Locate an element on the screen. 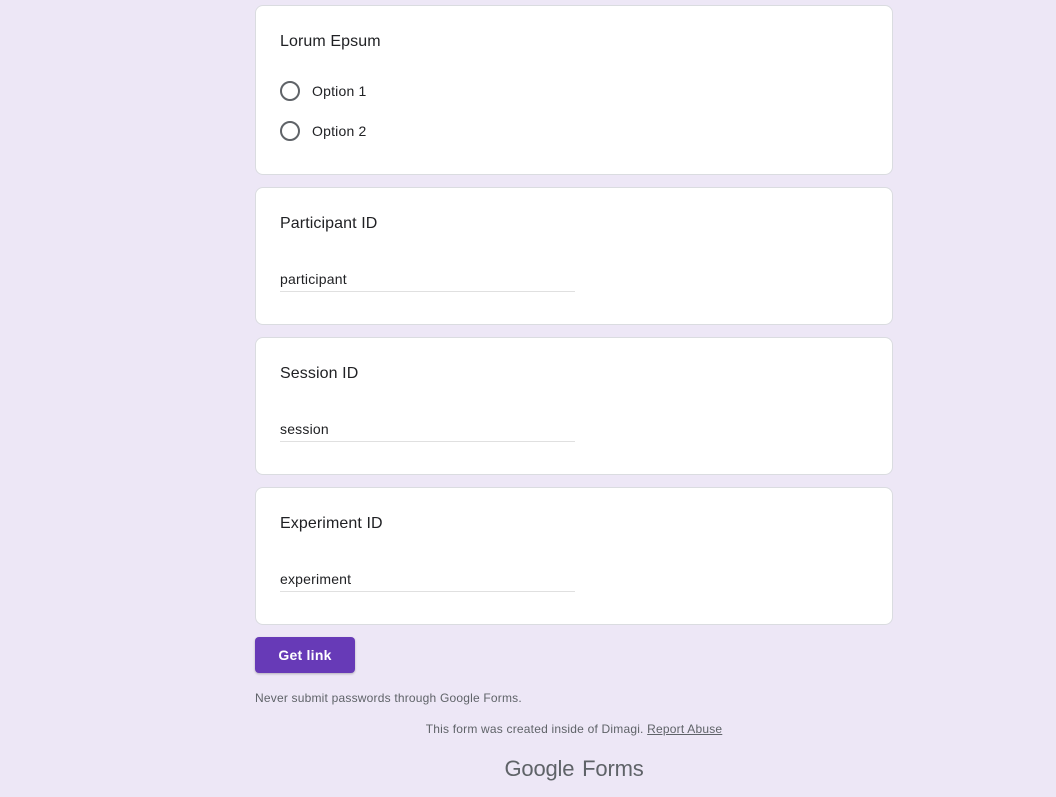 The image size is (1056, 797). question-title: Participant ID is located at coordinates (329, 223).